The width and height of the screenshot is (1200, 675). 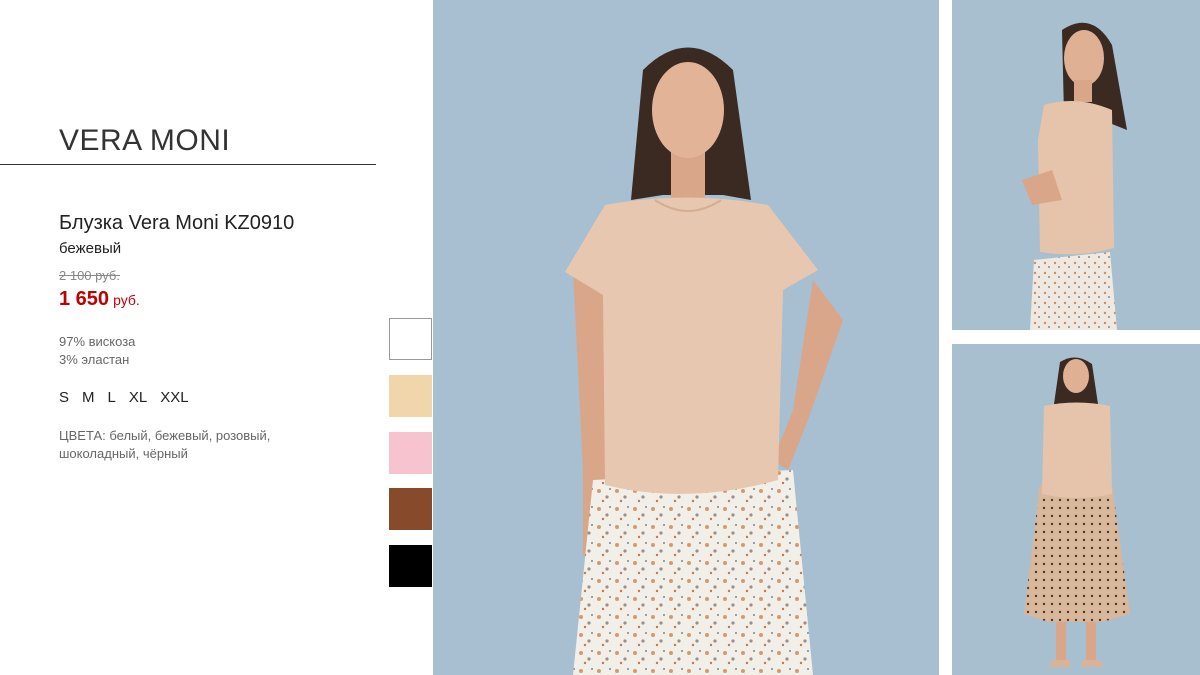 What do you see at coordinates (174, 397) in the screenshot?
I see `size-xxl: XXL` at bounding box center [174, 397].